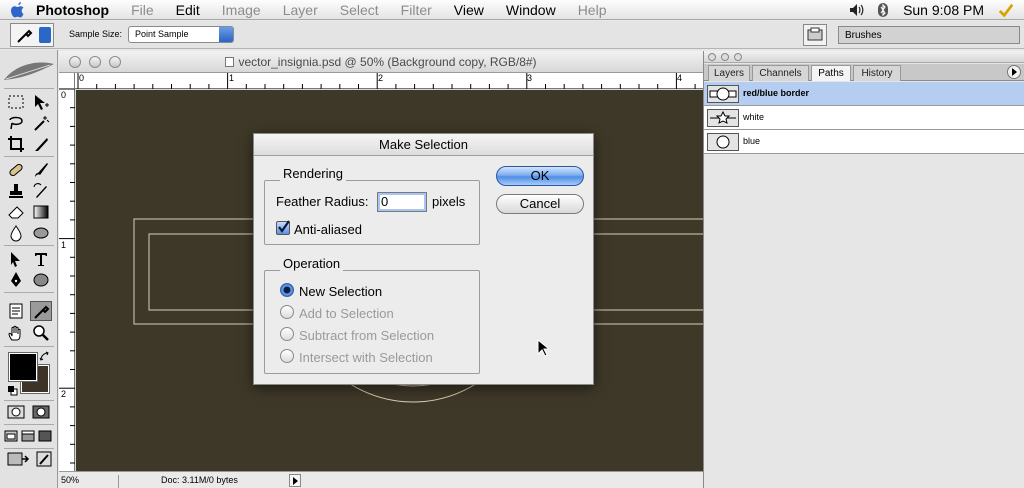  Describe the element at coordinates (366, 357) in the screenshot. I see `intersect-with-selection-label: Intersect with Selection` at that location.